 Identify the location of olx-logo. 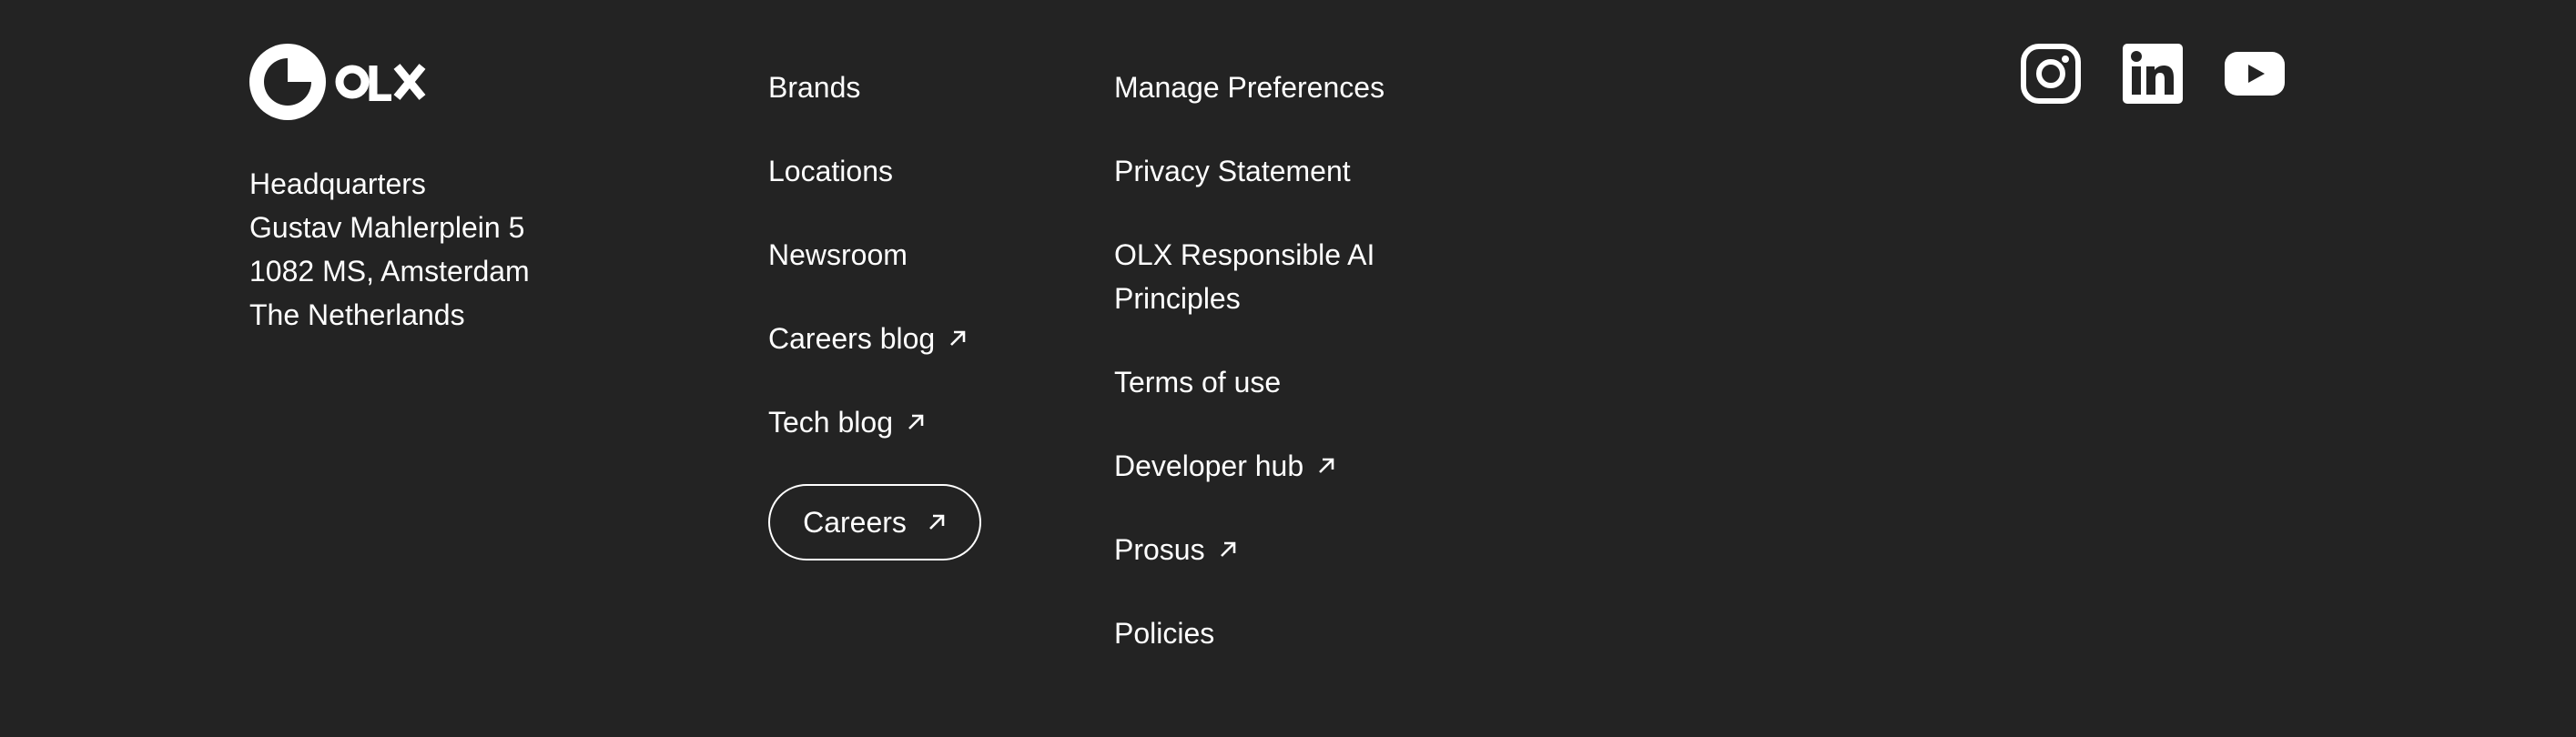
(337, 82).